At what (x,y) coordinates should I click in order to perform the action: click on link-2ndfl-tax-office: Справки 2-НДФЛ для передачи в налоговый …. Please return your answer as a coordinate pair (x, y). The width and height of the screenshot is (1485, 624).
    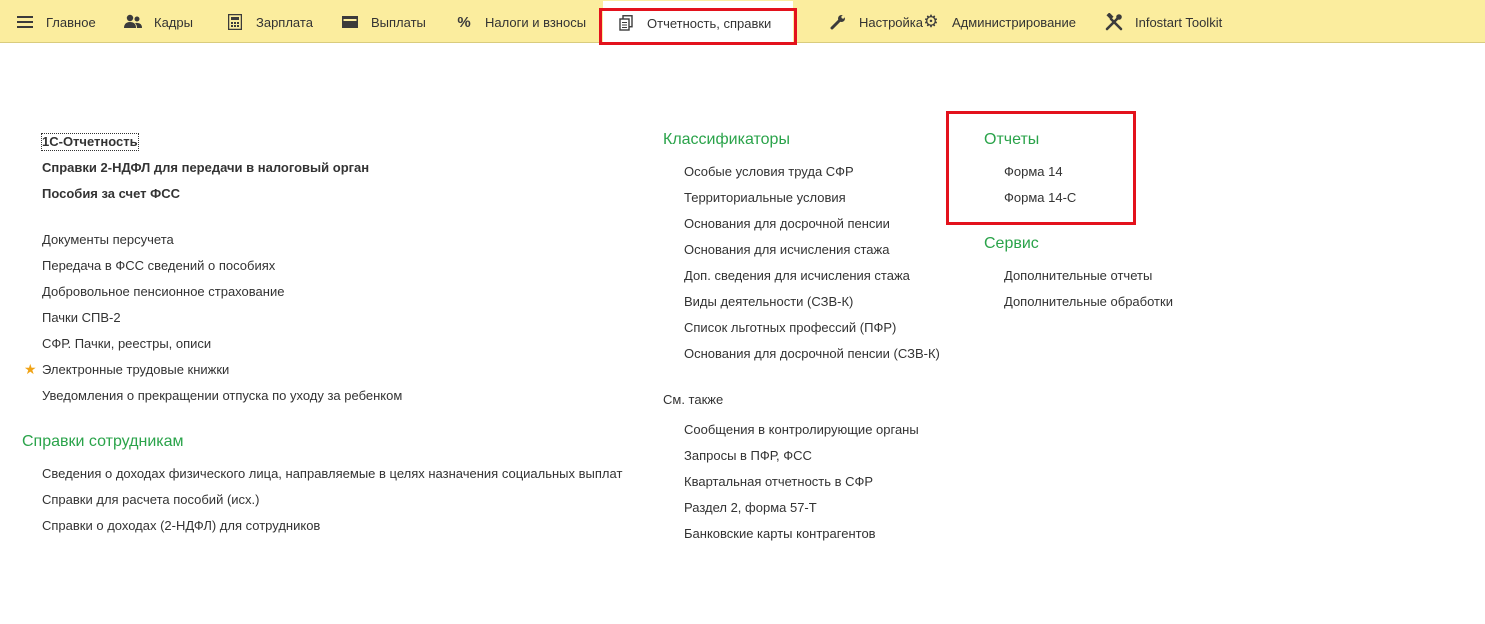
    Looking at the image, I should click on (205, 168).